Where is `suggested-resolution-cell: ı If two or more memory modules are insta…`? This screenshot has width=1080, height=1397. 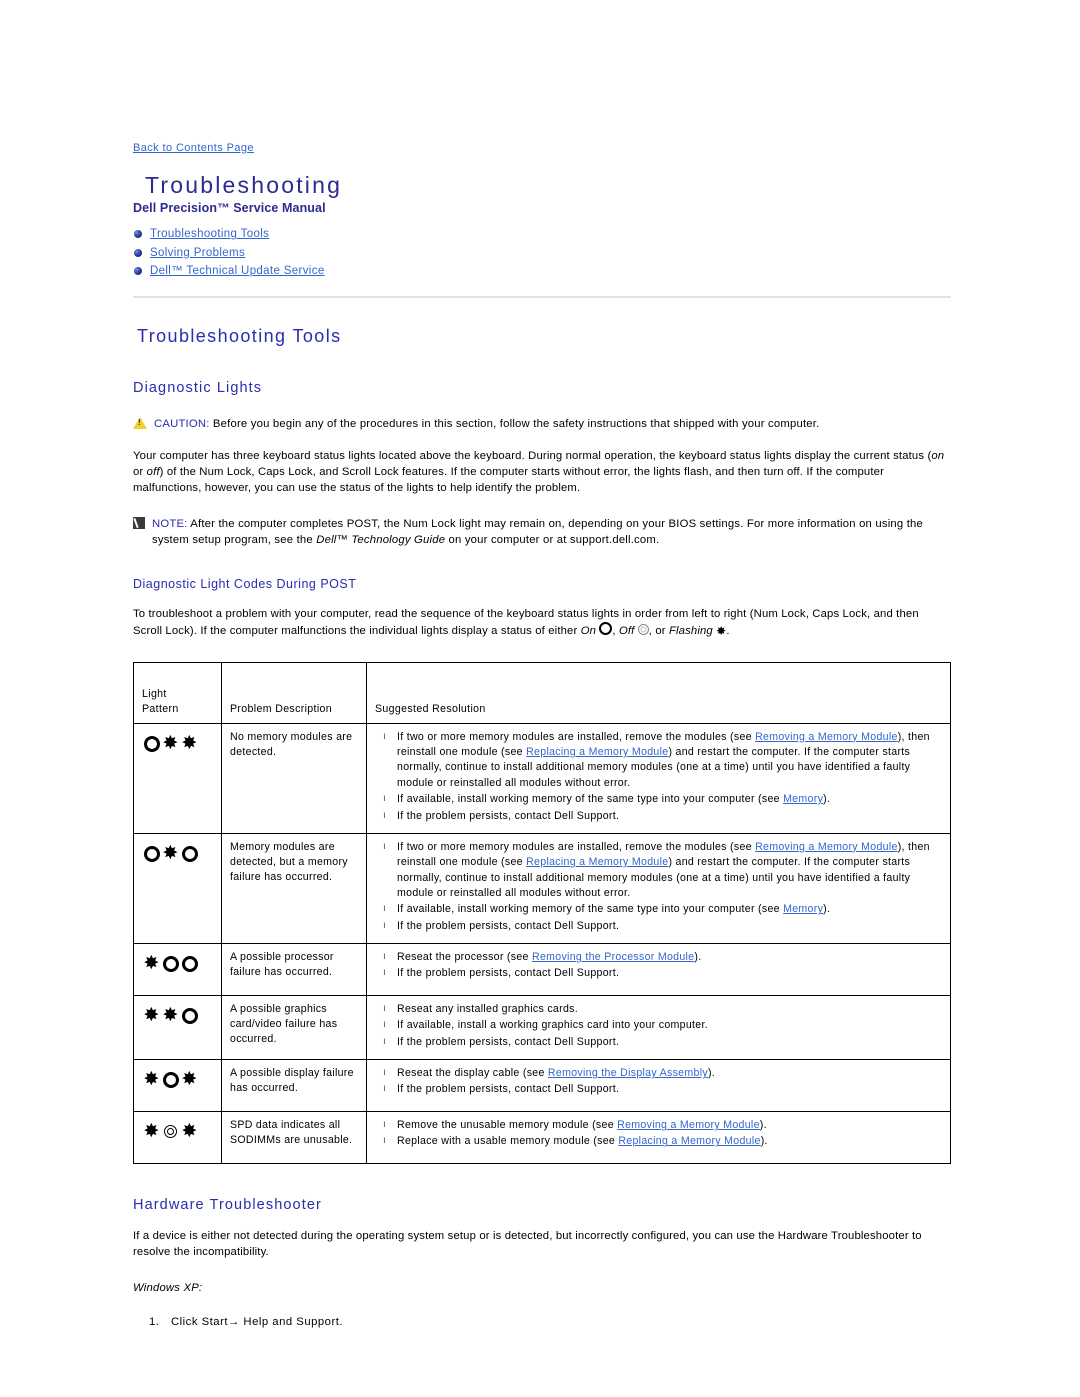 suggested-resolution-cell: ı If two or more memory modules are insta… is located at coordinates (658, 888).